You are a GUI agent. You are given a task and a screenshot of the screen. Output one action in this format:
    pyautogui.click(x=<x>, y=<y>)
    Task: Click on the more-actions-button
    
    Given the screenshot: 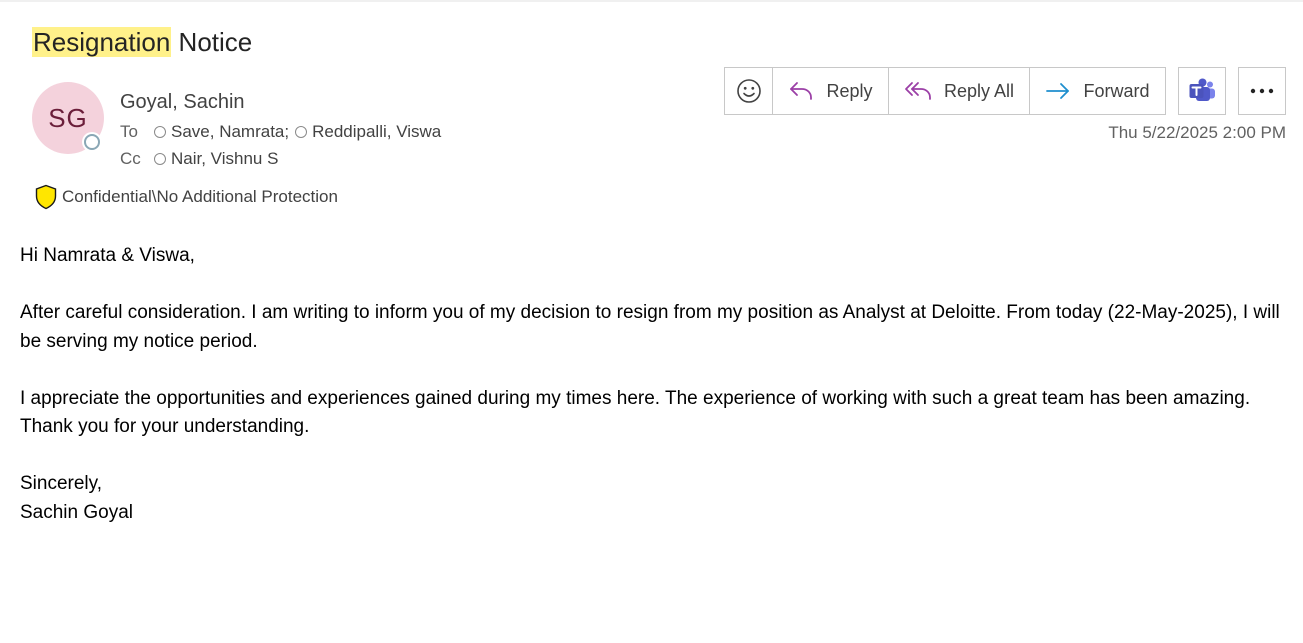 What is the action you would take?
    pyautogui.click(x=1262, y=91)
    